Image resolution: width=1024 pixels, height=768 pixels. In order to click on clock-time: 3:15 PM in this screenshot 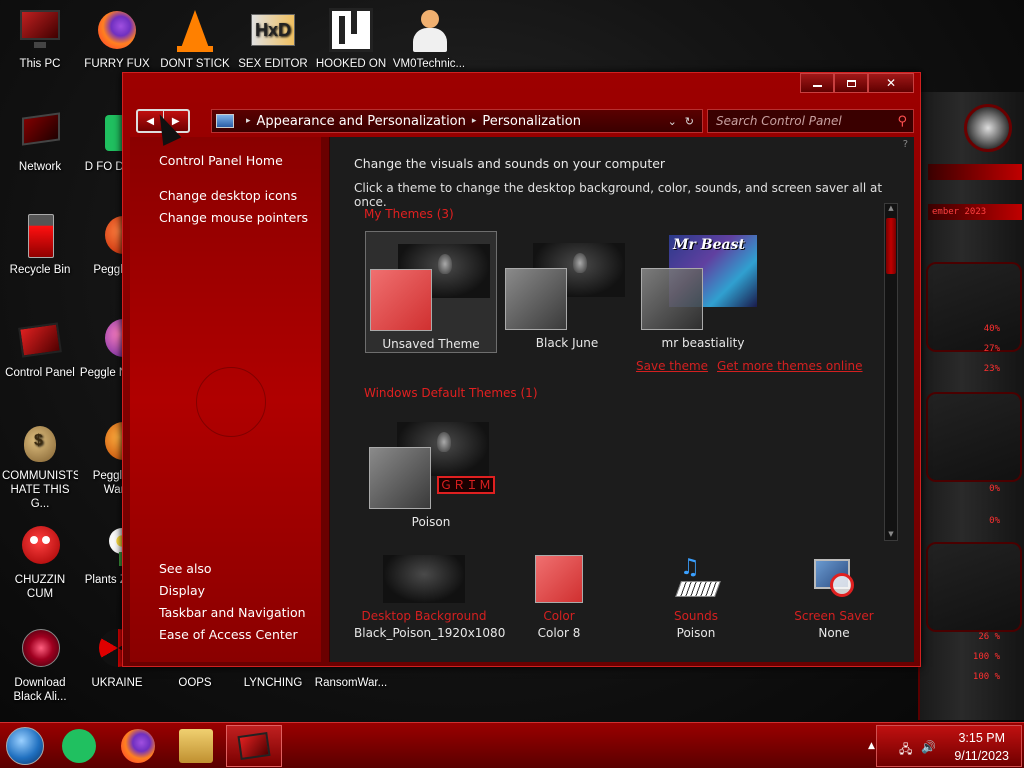, I will do `click(981, 738)`.